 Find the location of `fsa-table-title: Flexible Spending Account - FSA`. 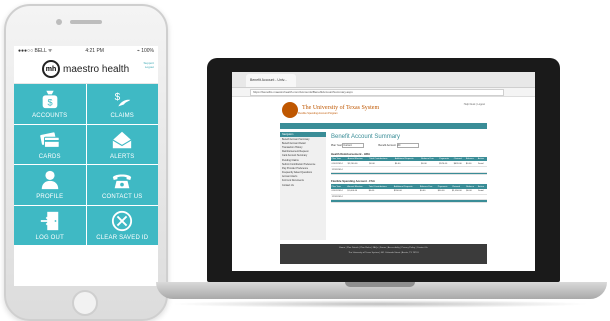

fsa-table-title: Flexible Spending Account - FSA is located at coordinates (353, 181).